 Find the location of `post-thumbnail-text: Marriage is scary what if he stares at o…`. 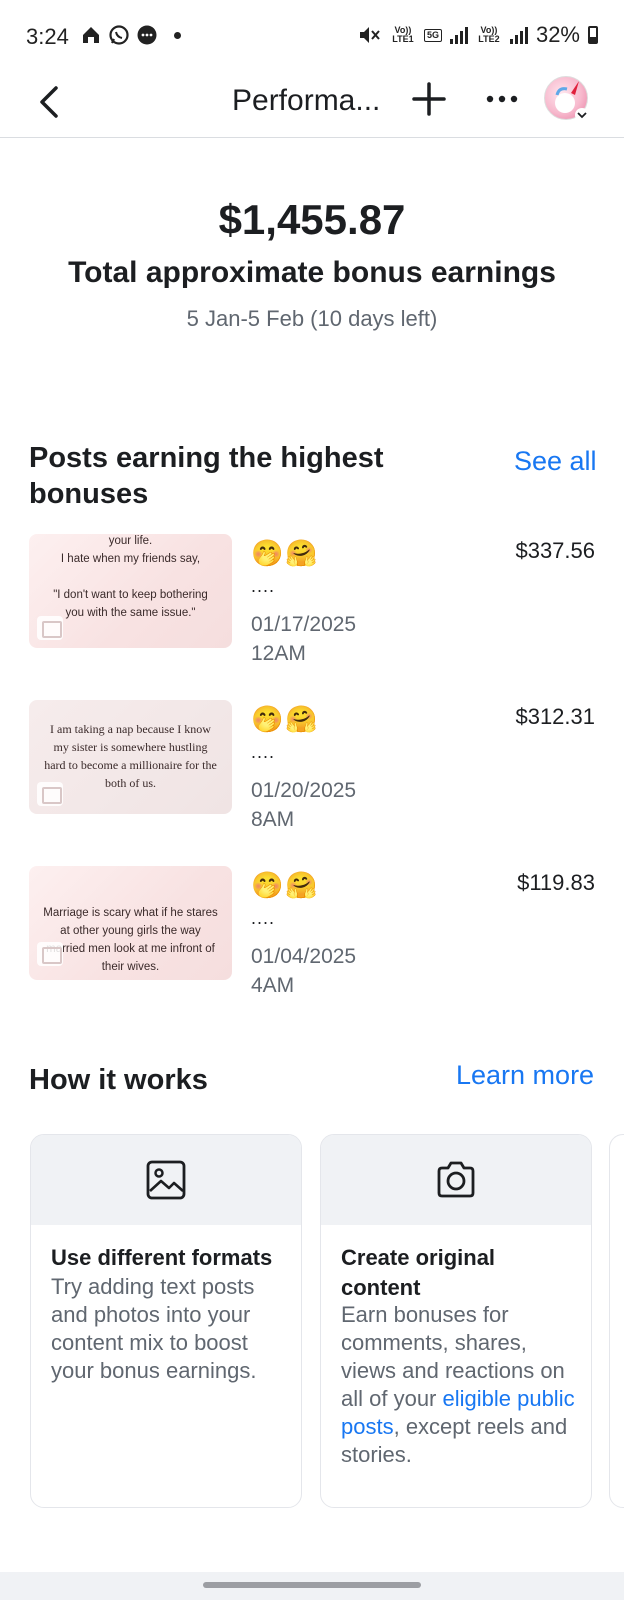

post-thumbnail-text: Marriage is scary what if he stares at o… is located at coordinates (130, 940).